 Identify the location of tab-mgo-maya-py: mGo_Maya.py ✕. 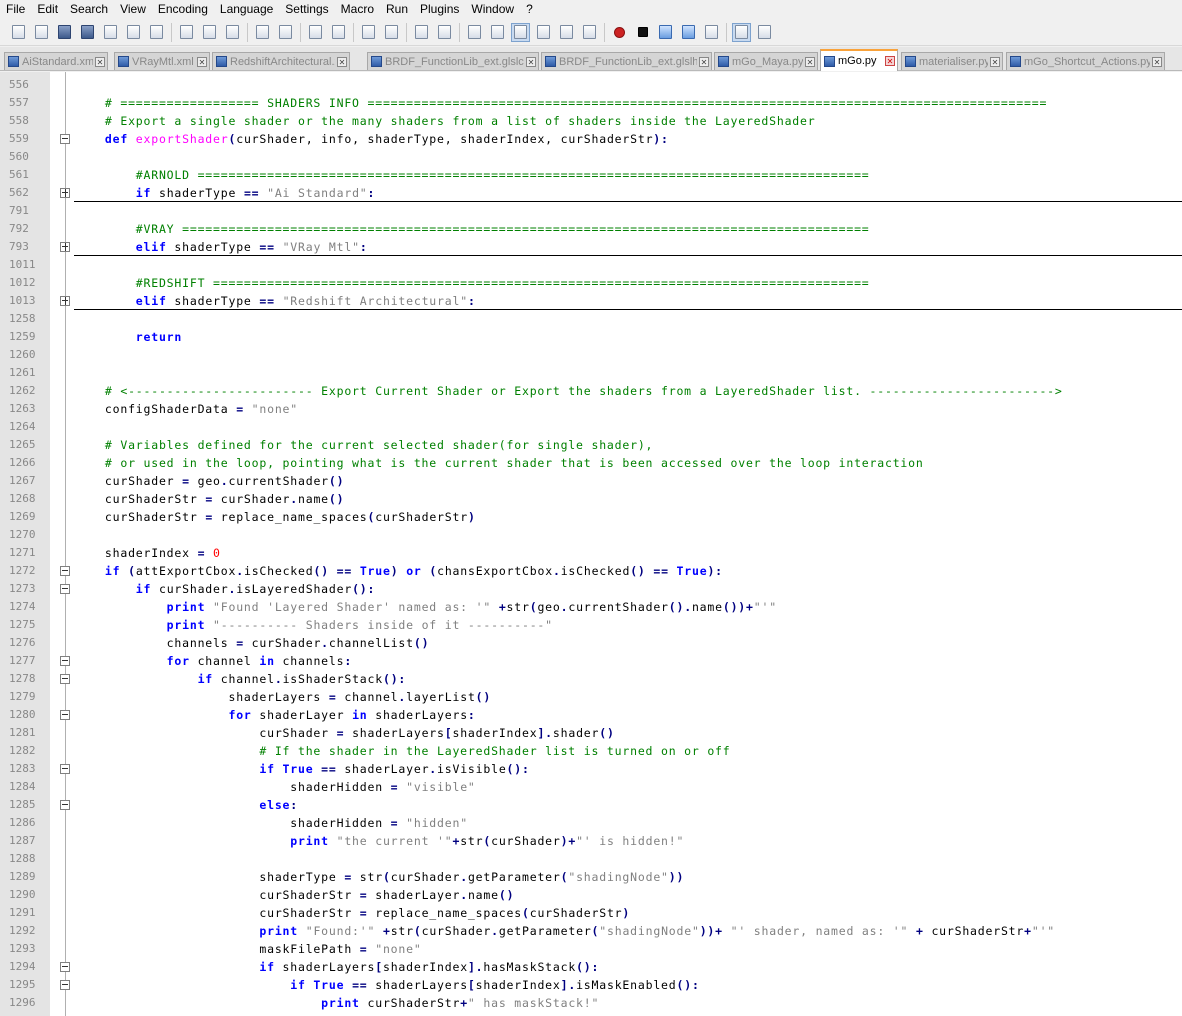
(766, 61).